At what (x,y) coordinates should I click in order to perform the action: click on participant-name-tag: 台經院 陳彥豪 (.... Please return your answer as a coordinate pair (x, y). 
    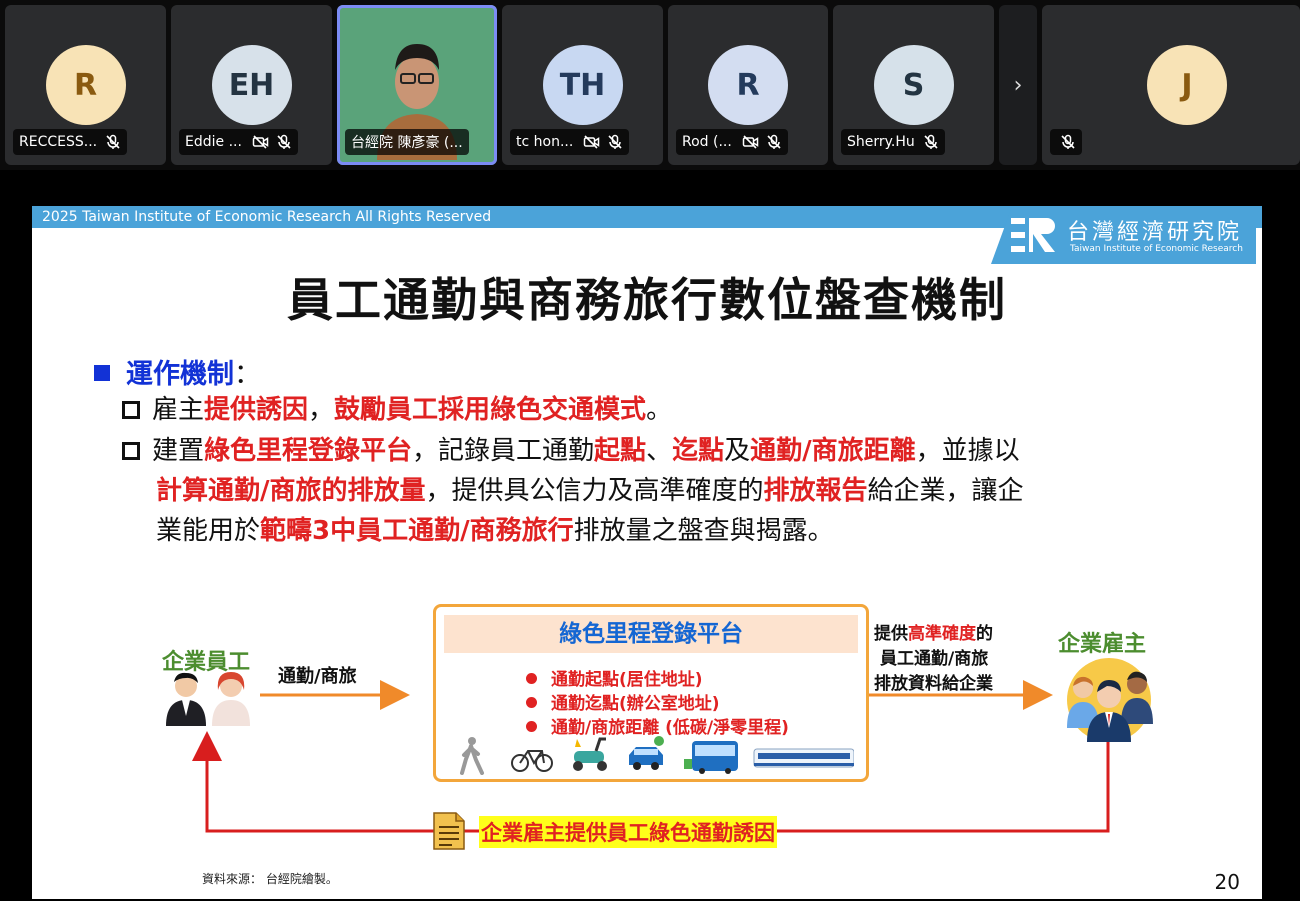
    Looking at the image, I should click on (407, 142).